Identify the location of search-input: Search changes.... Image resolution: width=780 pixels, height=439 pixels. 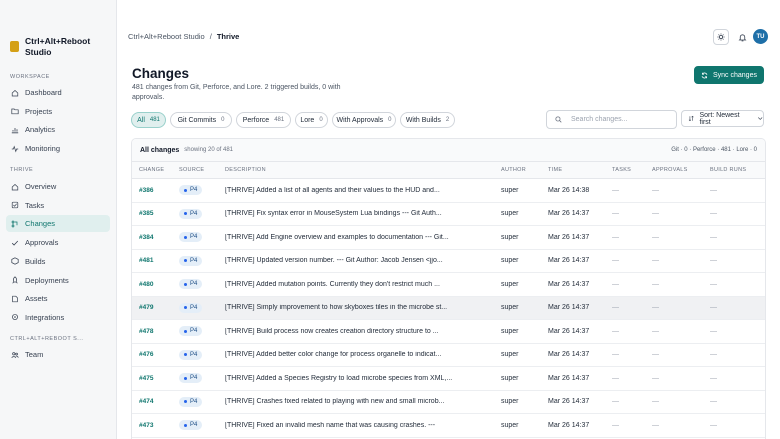
(611, 119).